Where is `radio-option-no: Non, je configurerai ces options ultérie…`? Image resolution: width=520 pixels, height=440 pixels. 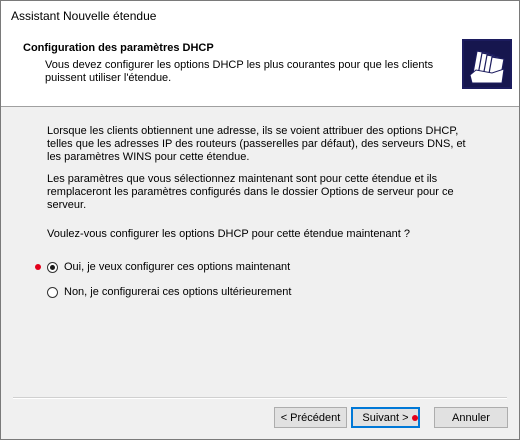 radio-option-no: Non, je configurerai ces options ultérie… is located at coordinates (169, 292).